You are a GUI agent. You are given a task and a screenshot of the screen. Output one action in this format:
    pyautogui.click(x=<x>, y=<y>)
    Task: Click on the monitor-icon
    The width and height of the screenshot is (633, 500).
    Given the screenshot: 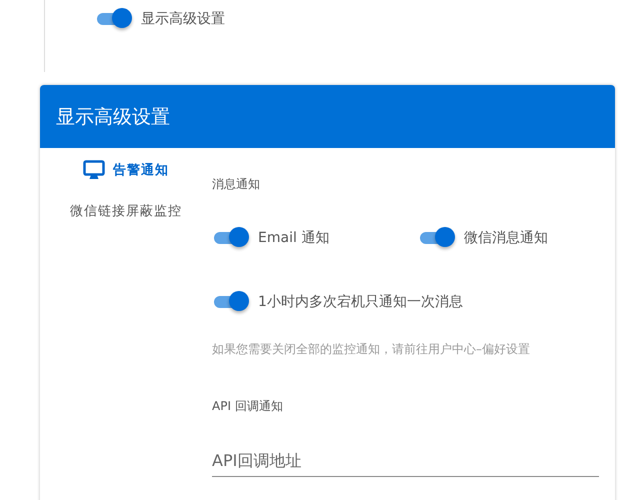 What is the action you would take?
    pyautogui.click(x=94, y=170)
    